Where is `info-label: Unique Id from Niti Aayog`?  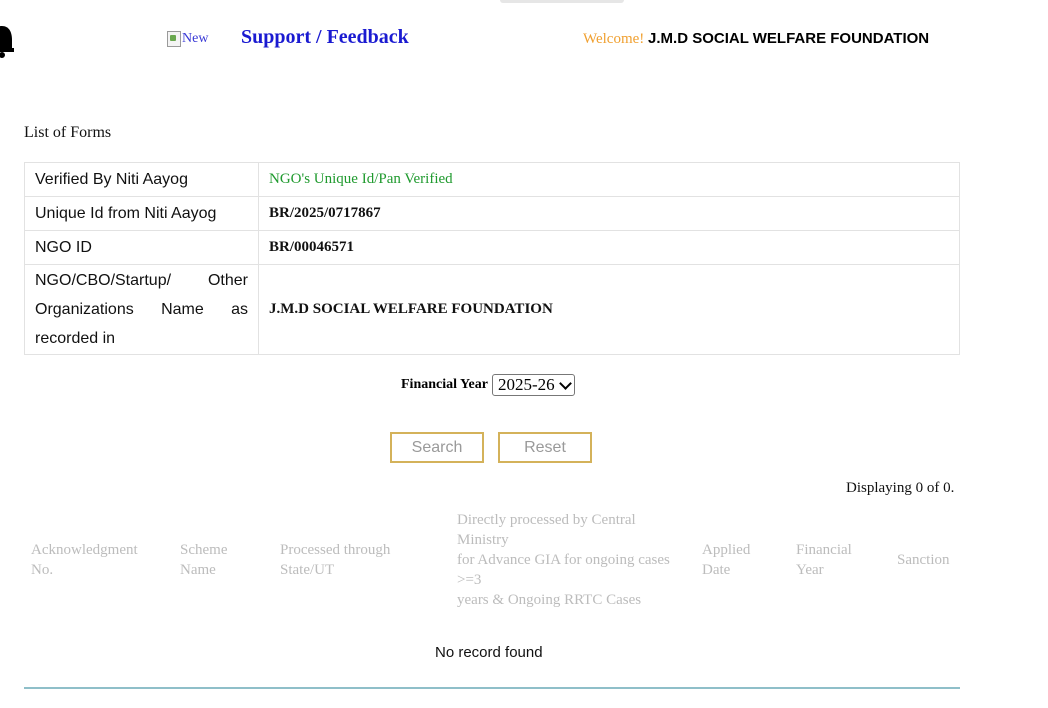 info-label: Unique Id from Niti Aayog is located at coordinates (141, 213).